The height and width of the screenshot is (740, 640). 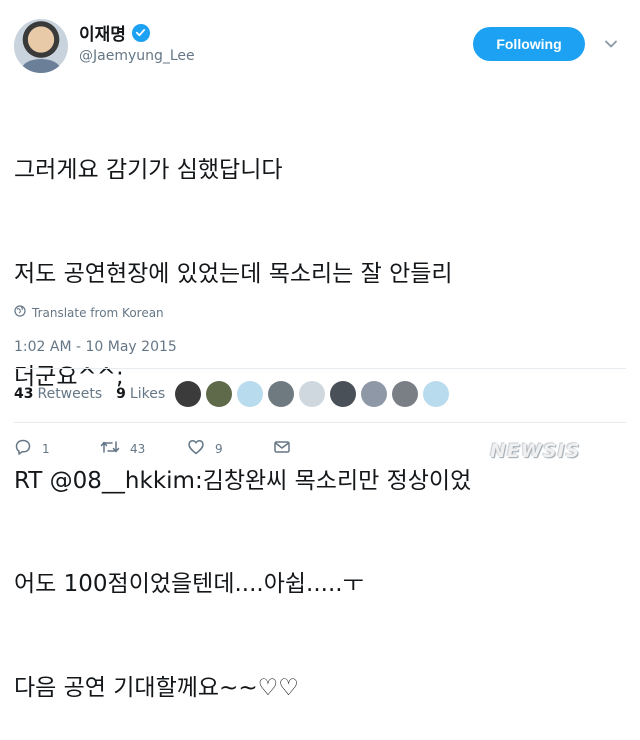 I want to click on display-name: 이재명, so click(x=102, y=32).